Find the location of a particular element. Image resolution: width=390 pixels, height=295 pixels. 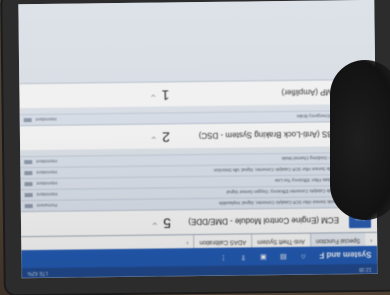

status-time: 12:38 is located at coordinates (365, 269).